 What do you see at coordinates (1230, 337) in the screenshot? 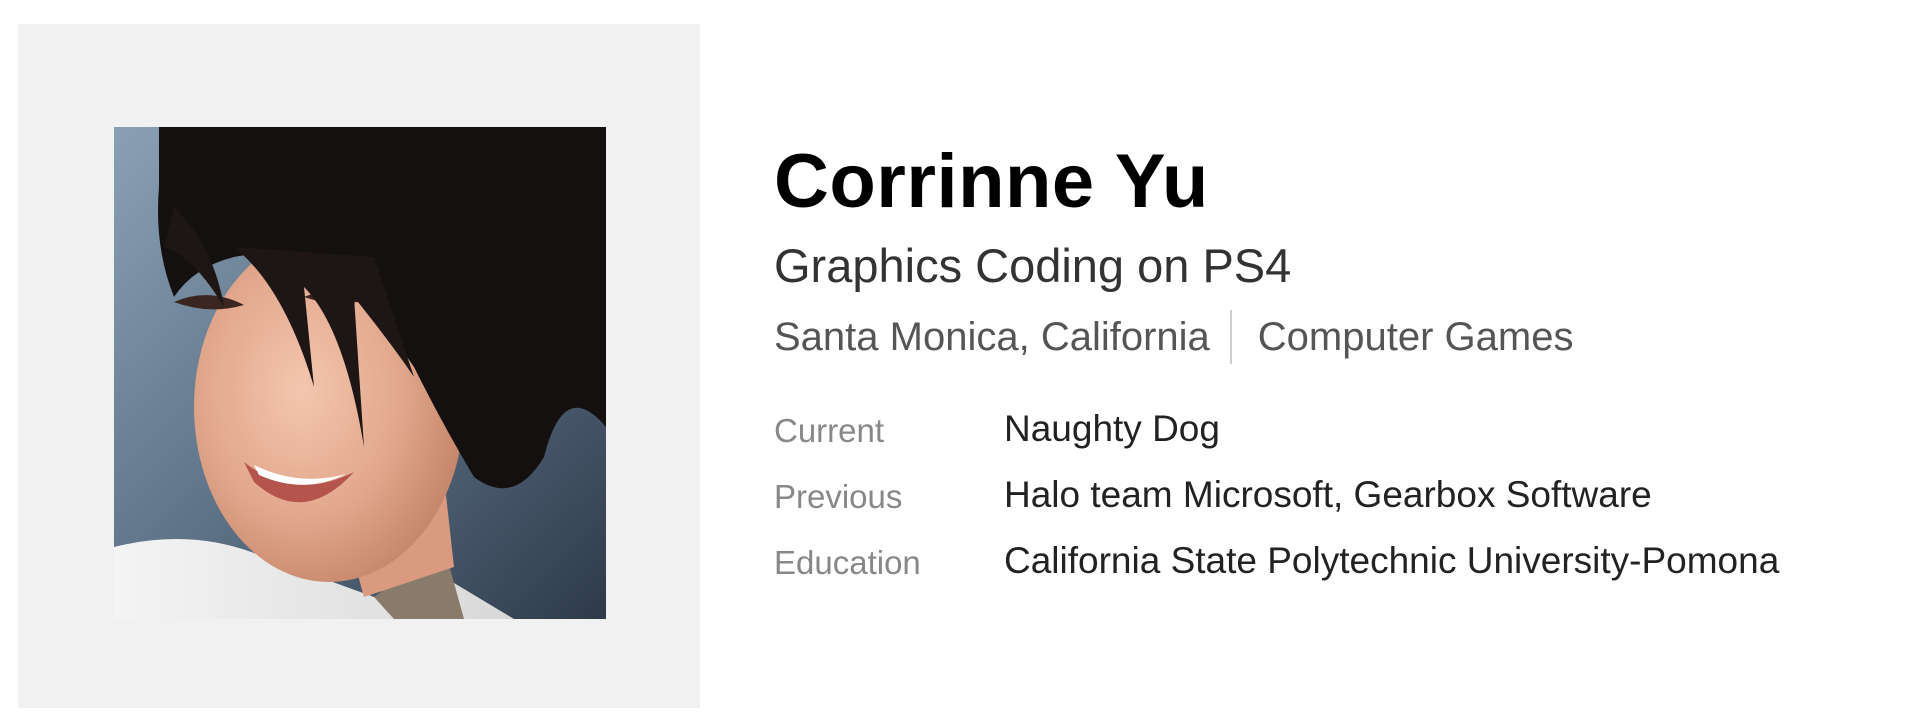
I see `meta-separator` at bounding box center [1230, 337].